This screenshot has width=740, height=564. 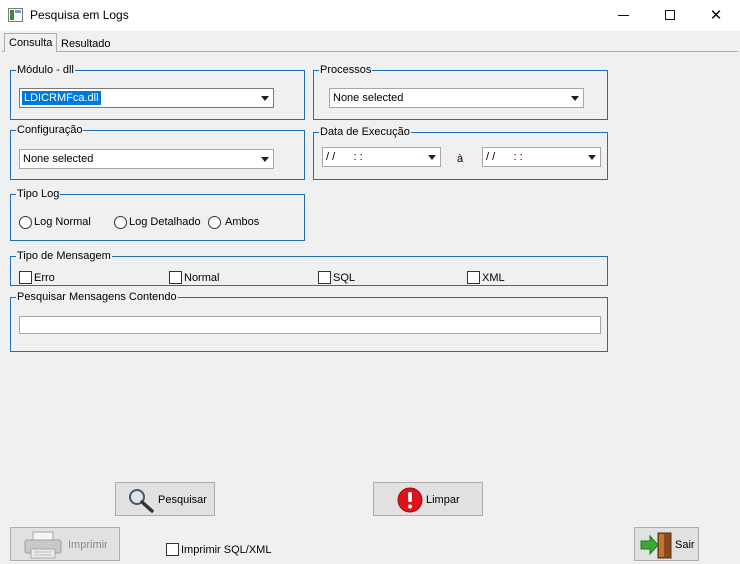 I want to click on data-fim-picker: / / : :, so click(x=541, y=157).